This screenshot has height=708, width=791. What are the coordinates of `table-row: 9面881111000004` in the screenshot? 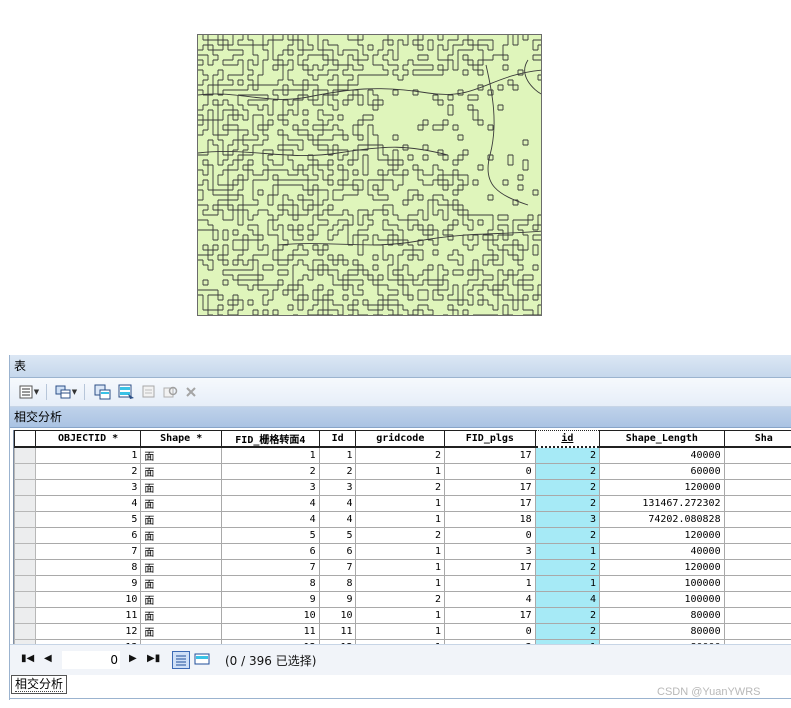 It's located at (402, 583).